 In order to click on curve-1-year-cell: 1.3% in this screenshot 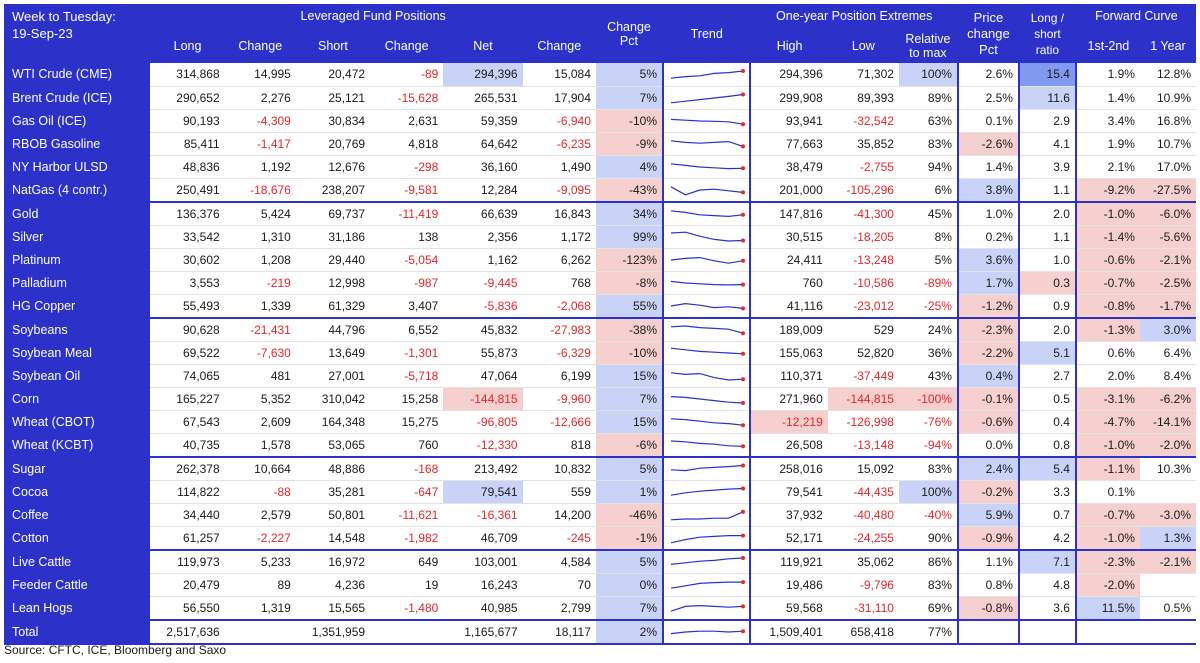, I will do `click(1167, 538)`.